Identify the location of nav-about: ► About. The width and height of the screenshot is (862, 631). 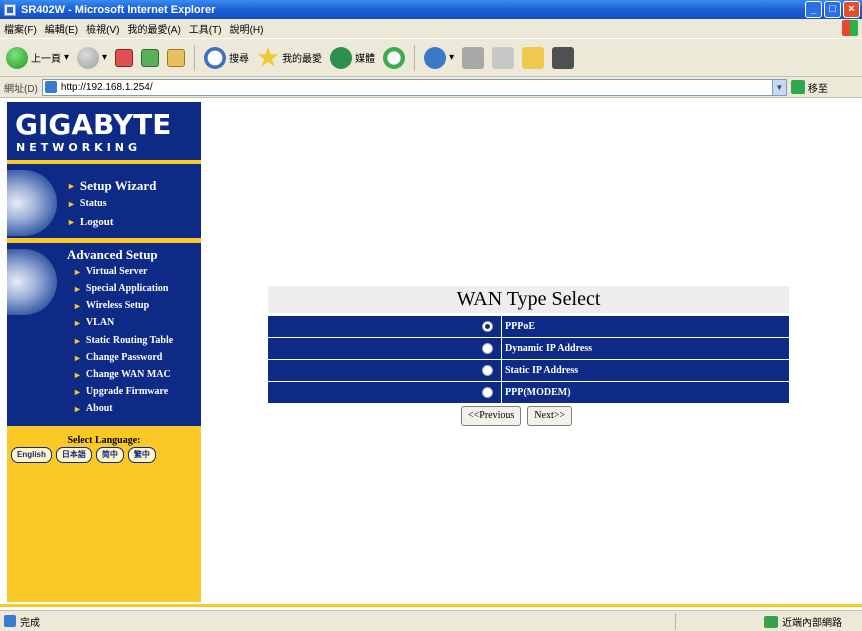
(93, 408).